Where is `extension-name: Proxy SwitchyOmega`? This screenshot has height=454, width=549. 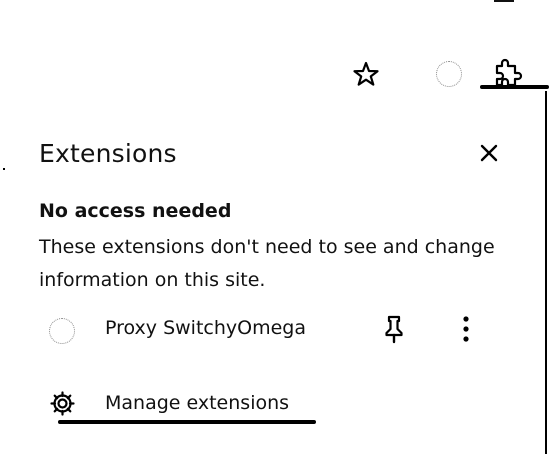 extension-name: Proxy SwitchyOmega is located at coordinates (206, 328).